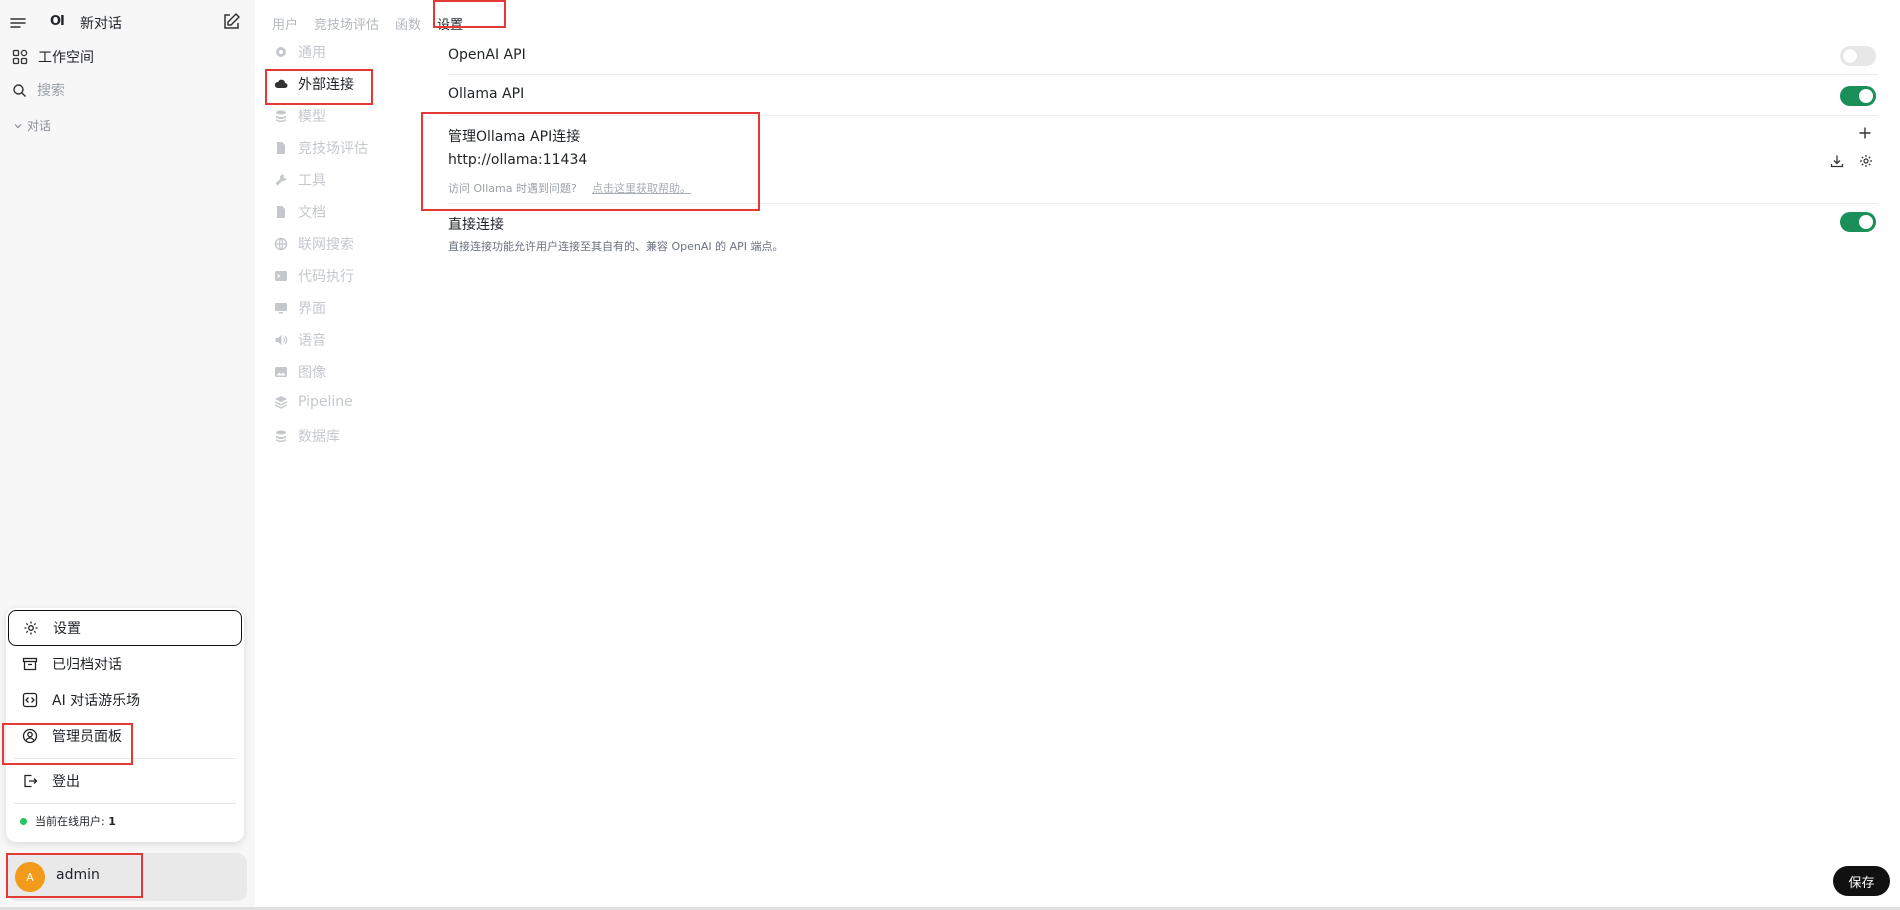  Describe the element at coordinates (18, 23) in the screenshot. I see `menu-icon` at that location.